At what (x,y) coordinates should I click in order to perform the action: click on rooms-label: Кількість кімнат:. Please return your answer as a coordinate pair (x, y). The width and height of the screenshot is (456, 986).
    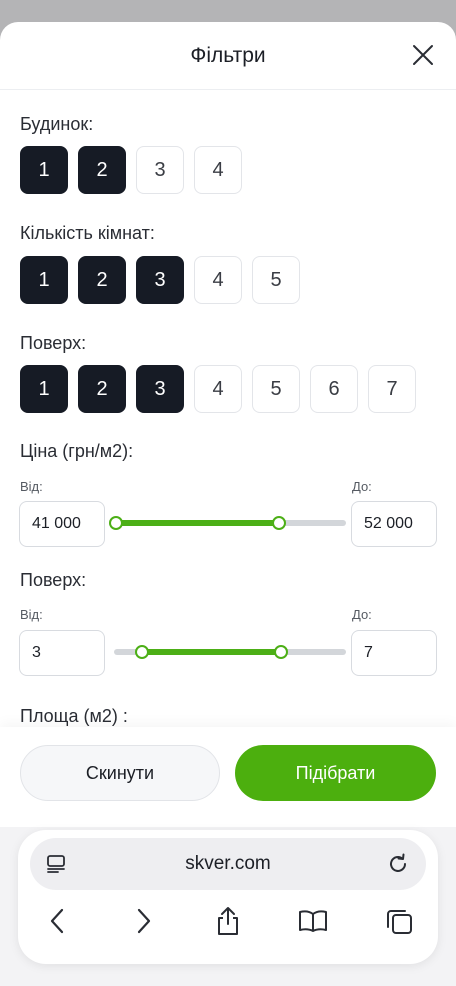
    Looking at the image, I should click on (87, 233).